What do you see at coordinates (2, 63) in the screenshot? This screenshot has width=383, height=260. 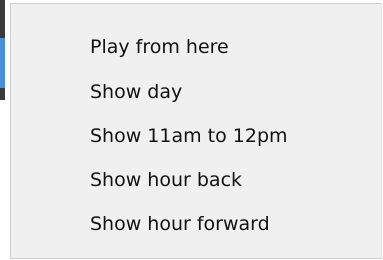 I see `window-accent-strip` at bounding box center [2, 63].